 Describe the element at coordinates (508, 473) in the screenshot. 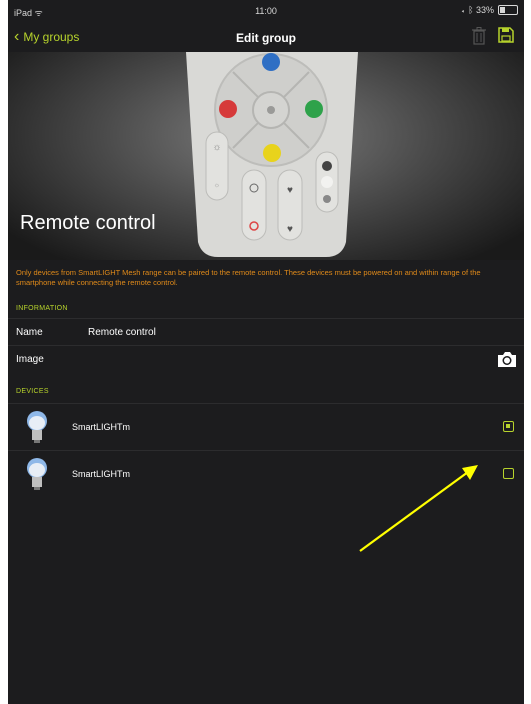

I see `device-checkbox-unchecked` at that location.